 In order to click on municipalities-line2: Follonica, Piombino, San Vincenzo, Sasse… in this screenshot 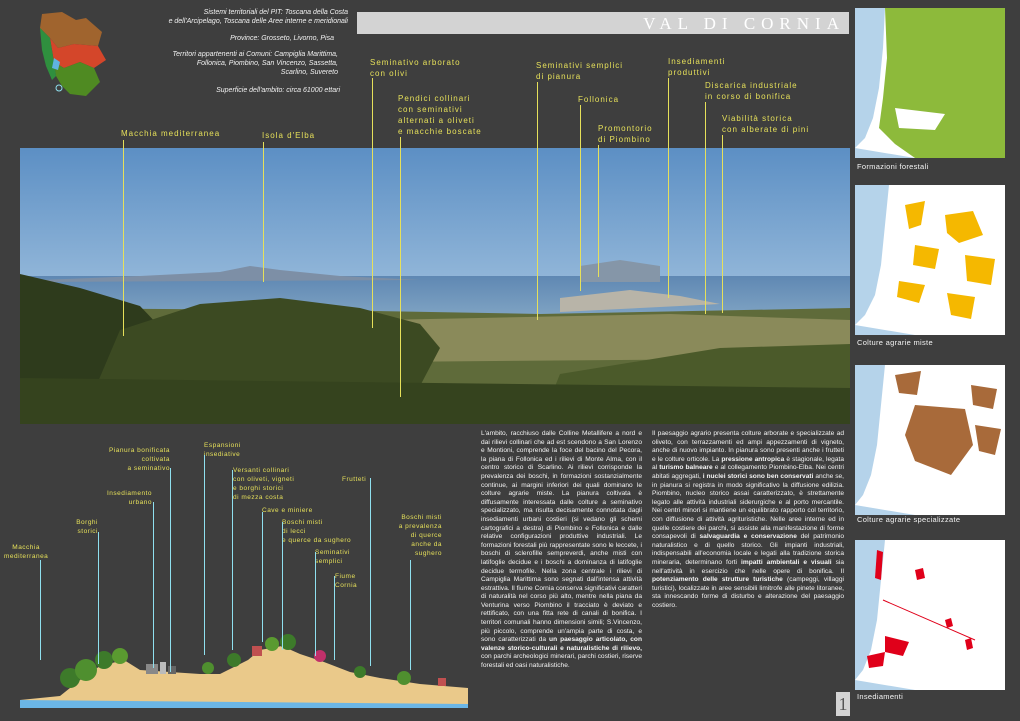, I will do `click(267, 63)`.